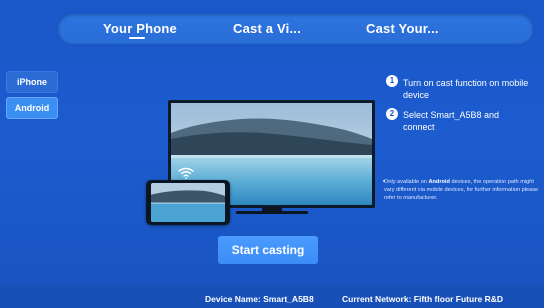 Image resolution: width=544 pixels, height=308 pixels. I want to click on device-name-label: Device Name: Smart_A5B8, so click(259, 299).